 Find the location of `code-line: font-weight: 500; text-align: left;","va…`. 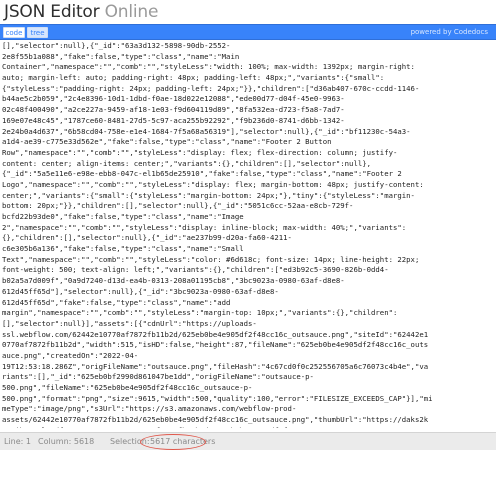

code-line: font-weight: 500; text-align: left;","va… is located at coordinates (195, 270).